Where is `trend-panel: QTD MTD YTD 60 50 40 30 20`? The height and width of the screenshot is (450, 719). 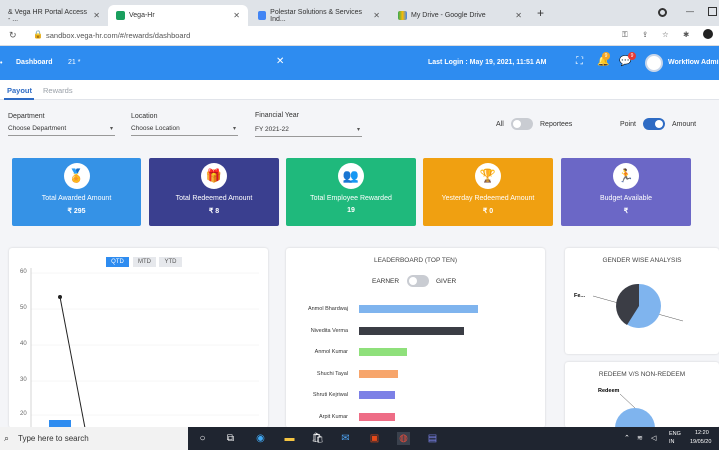 trend-panel: QTD MTD YTD 60 50 40 30 20 is located at coordinates (138, 338).